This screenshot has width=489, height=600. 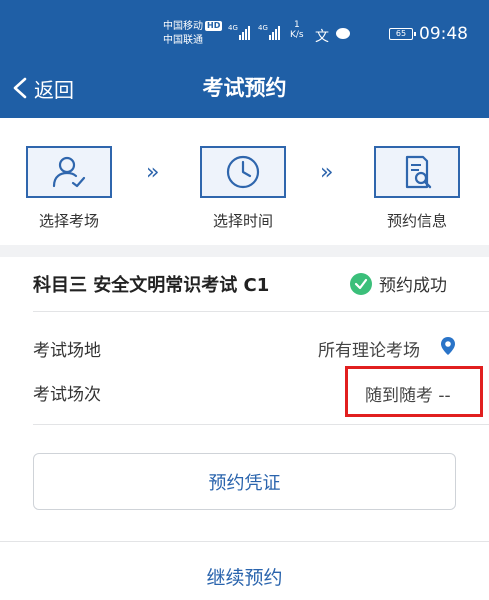 What do you see at coordinates (244, 88) in the screenshot?
I see `nav-bar: 考试预约 返回` at bounding box center [244, 88].